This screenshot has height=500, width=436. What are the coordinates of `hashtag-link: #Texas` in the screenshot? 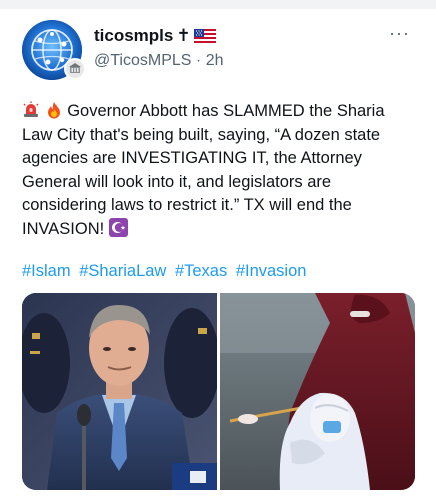 It's located at (201, 271).